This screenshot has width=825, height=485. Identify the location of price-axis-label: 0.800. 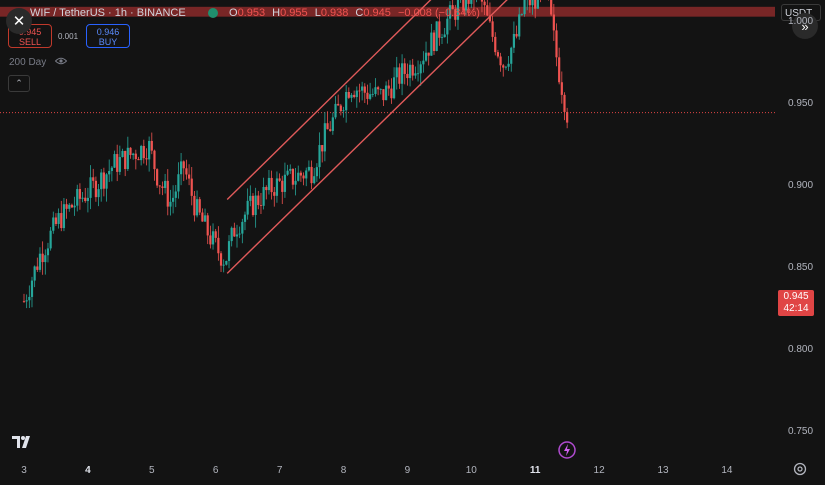
(801, 350).